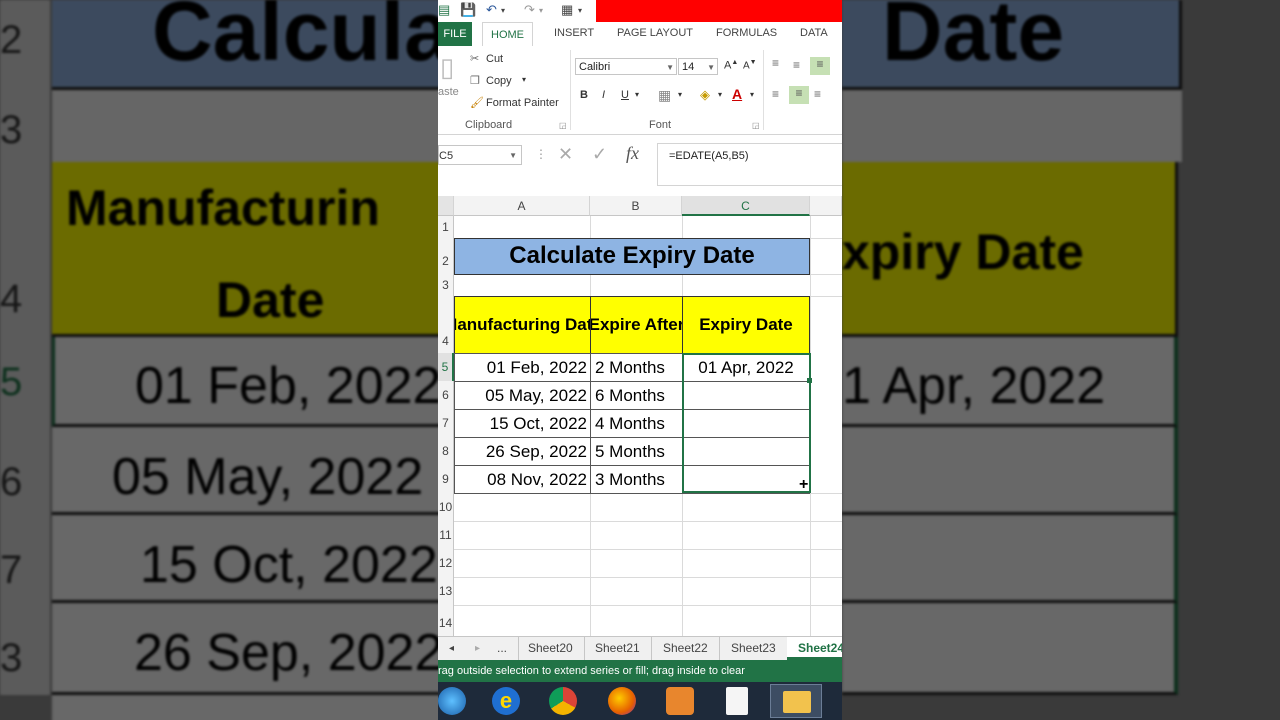 The image size is (1280, 720). I want to click on table-cell-date: 26 Sep, 2022, so click(522, 451).